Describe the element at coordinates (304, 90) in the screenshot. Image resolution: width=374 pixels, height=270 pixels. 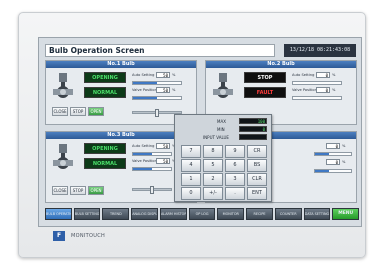
I see `bulb-2-label-b: Valve Position` at that location.